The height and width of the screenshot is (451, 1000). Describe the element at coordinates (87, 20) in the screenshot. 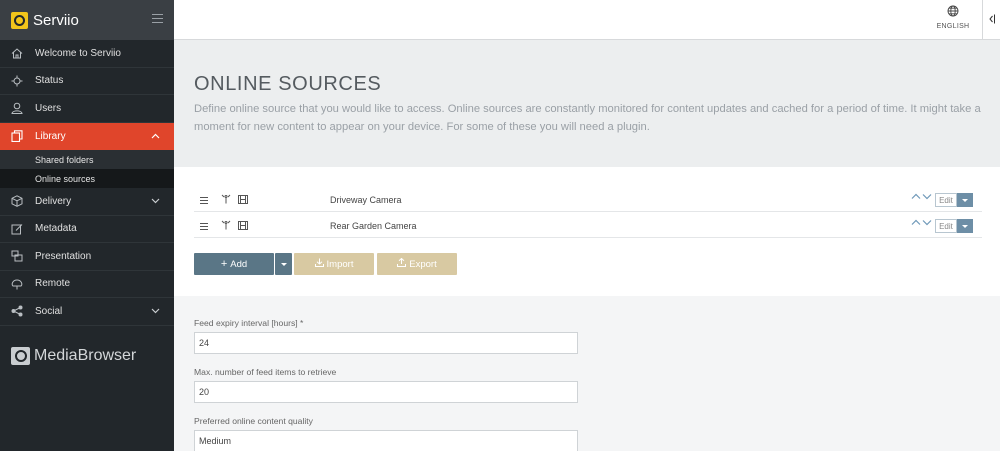

I see `brand-header: Serviio` at that location.